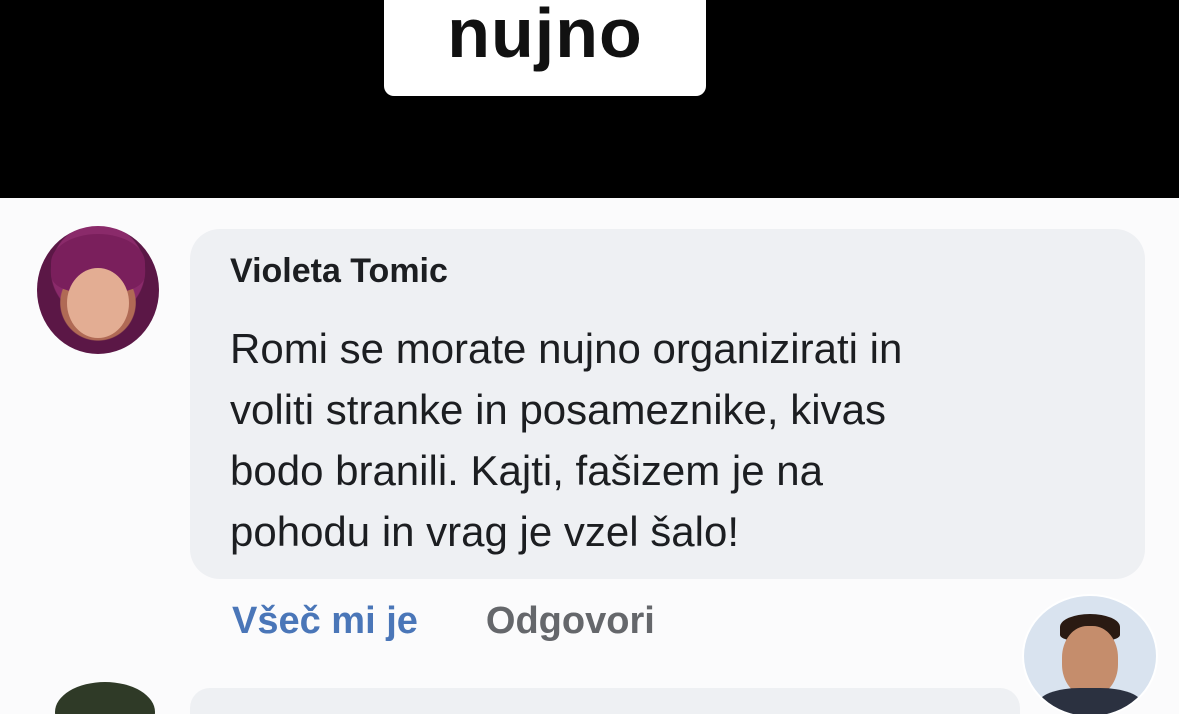 The image size is (1179, 714). I want to click on overlay-avatar-body, so click(1090, 701).